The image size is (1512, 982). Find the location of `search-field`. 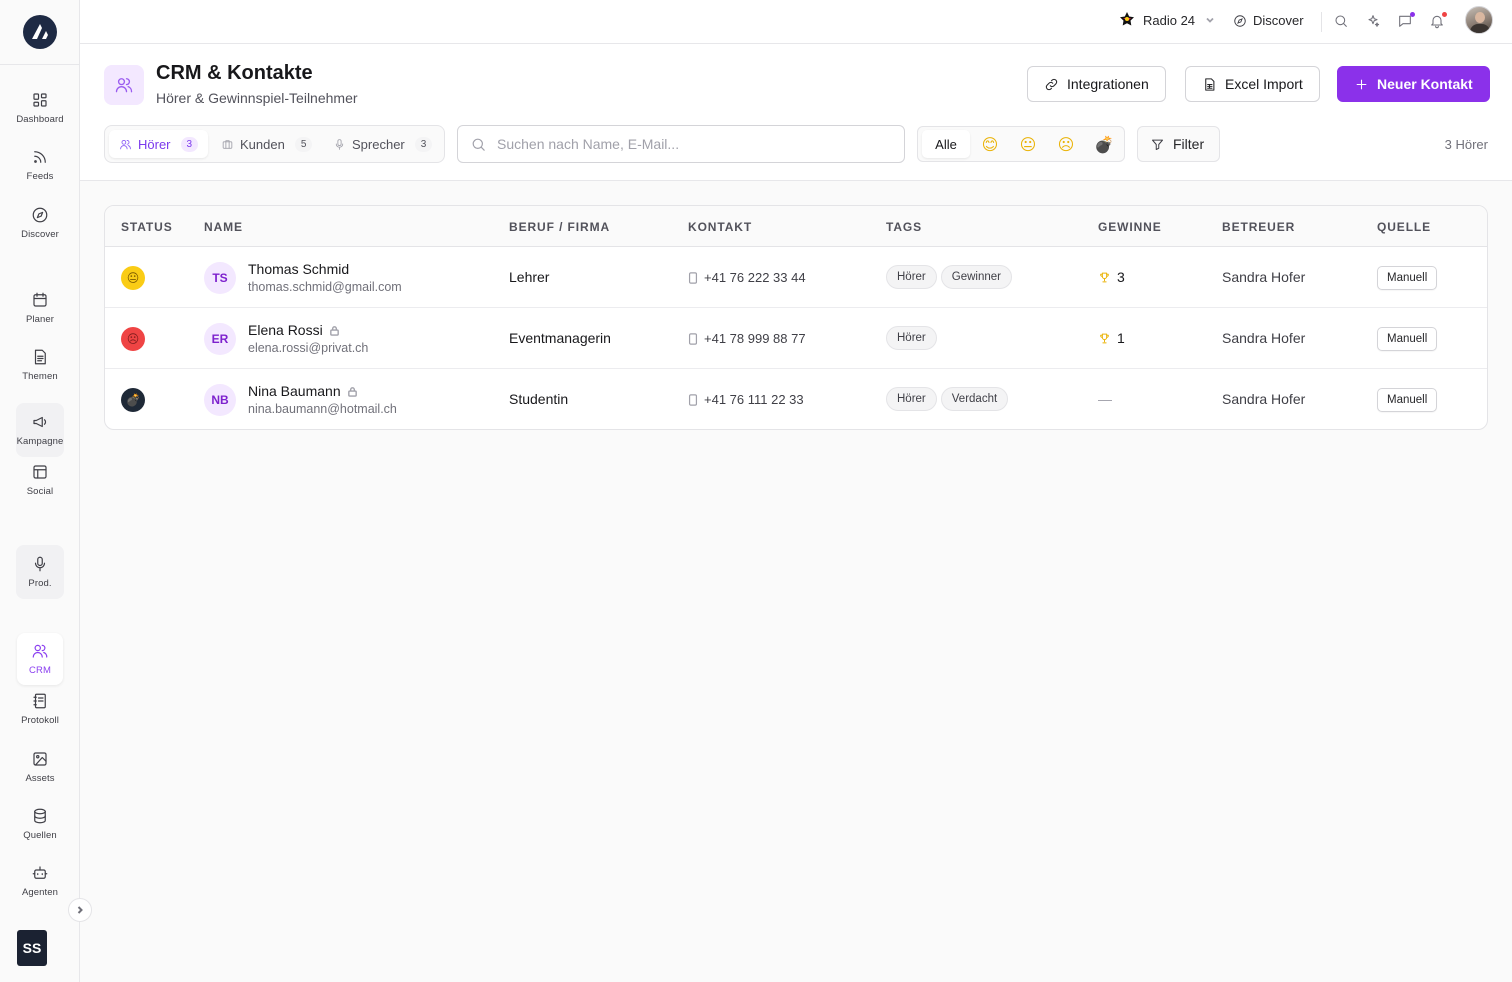

search-field is located at coordinates (681, 144).